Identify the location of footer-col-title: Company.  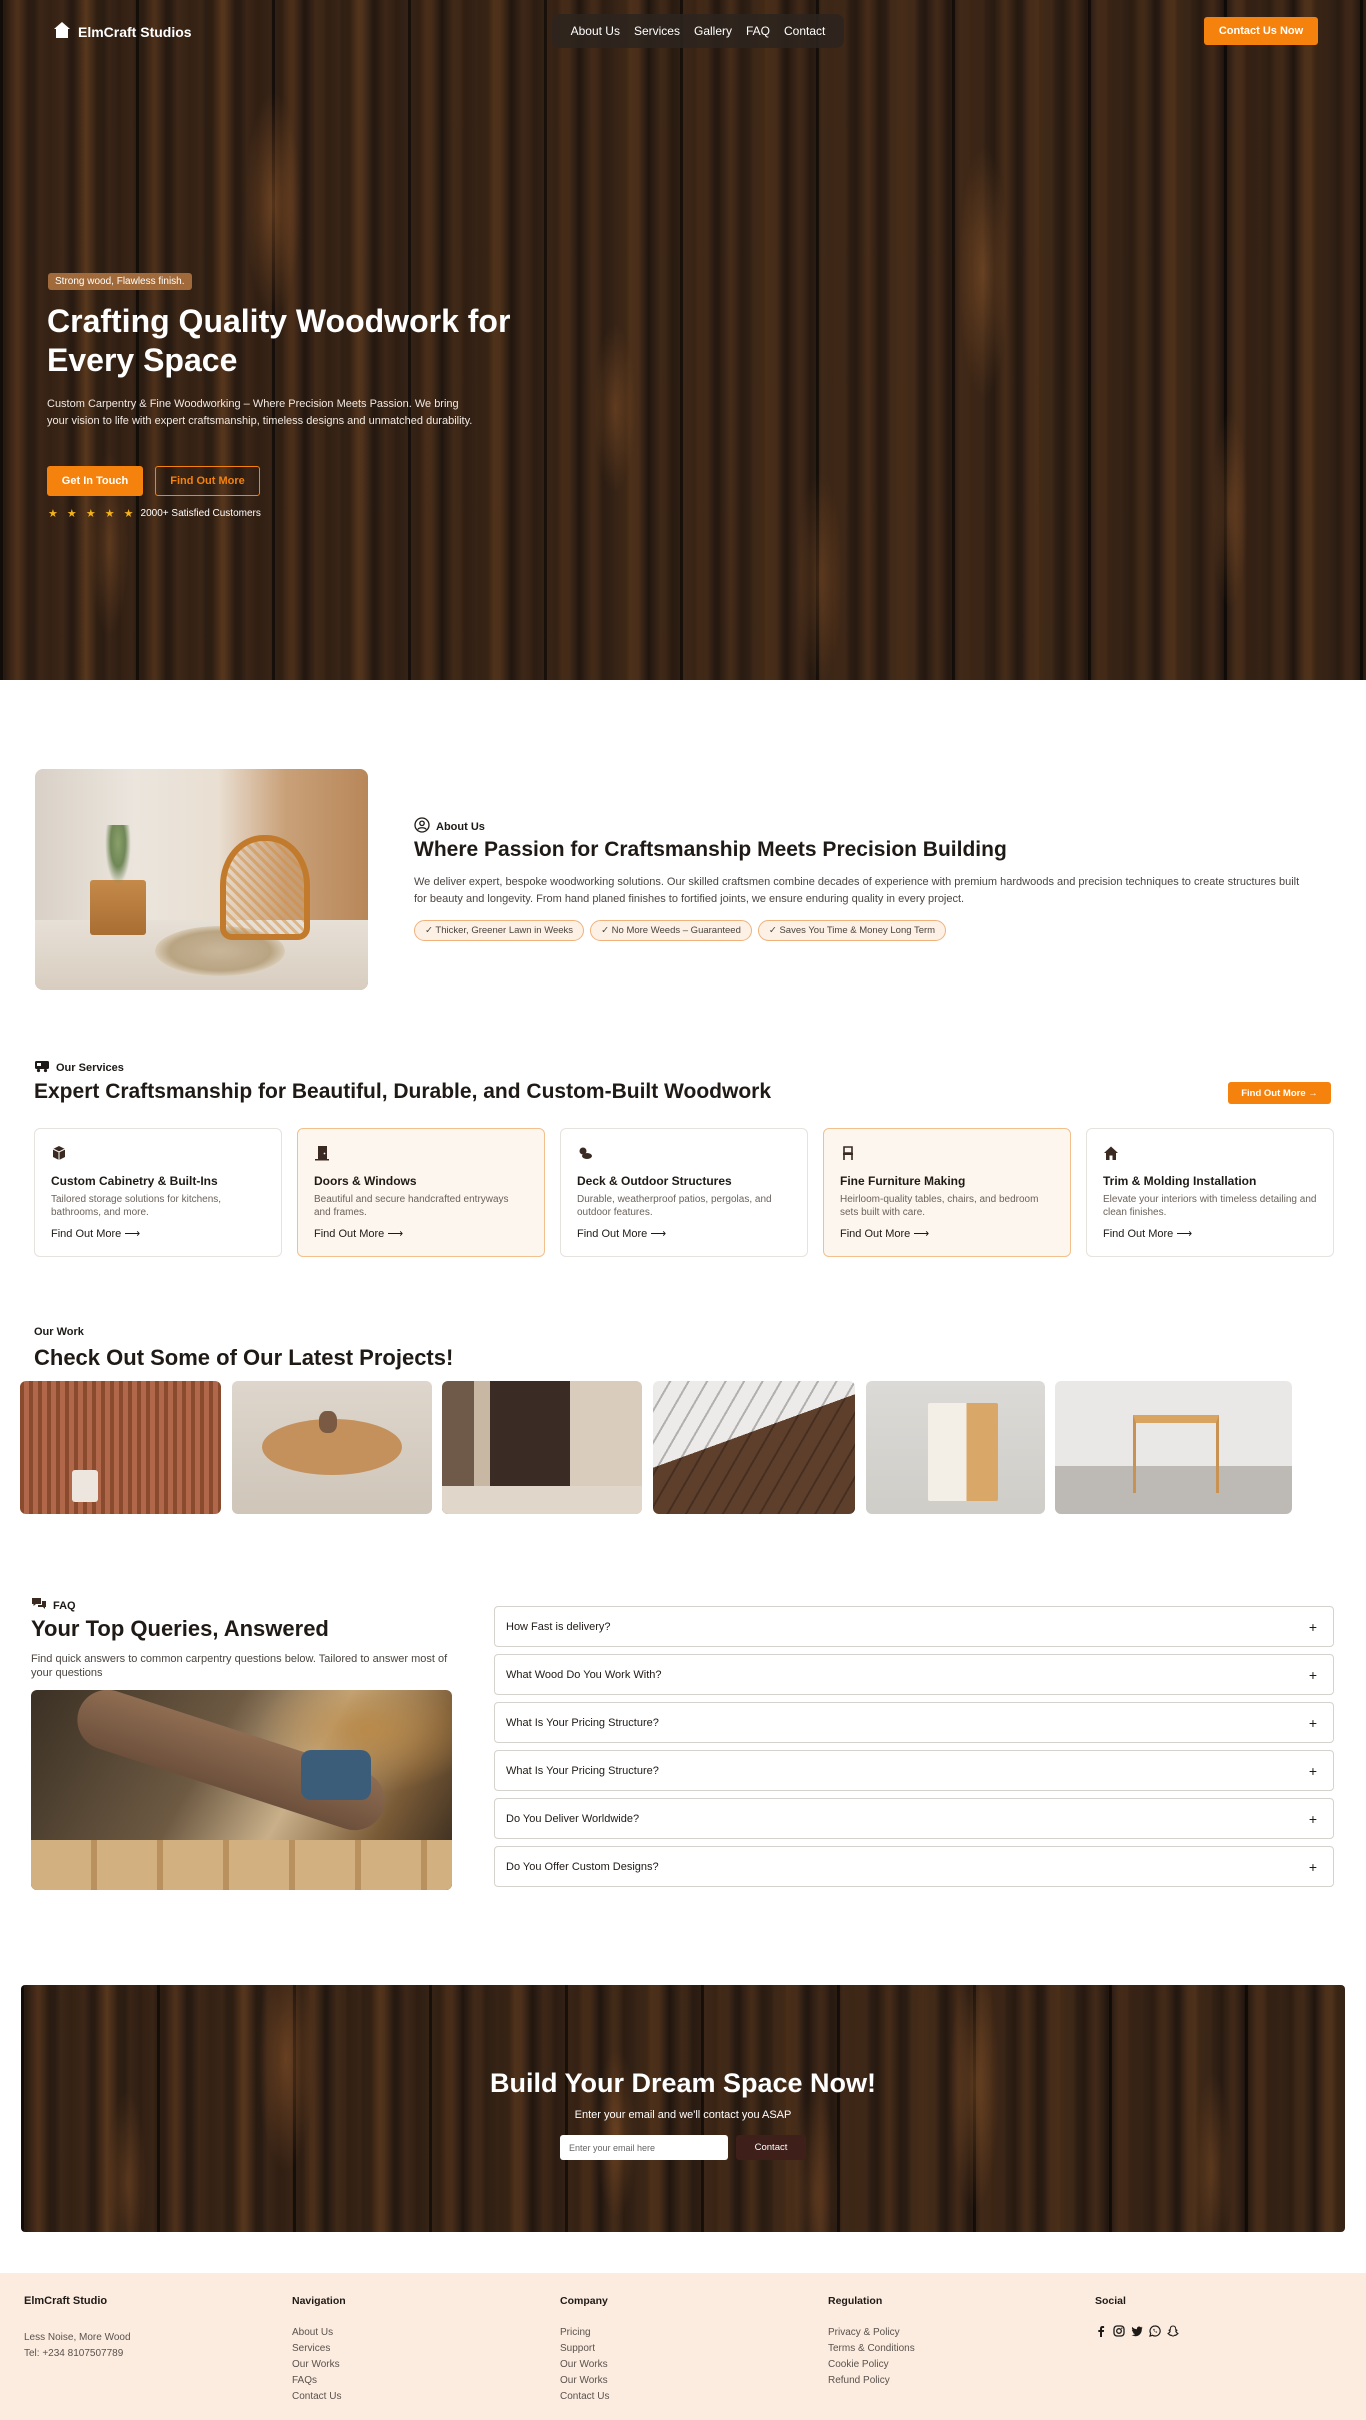
(584, 2301).